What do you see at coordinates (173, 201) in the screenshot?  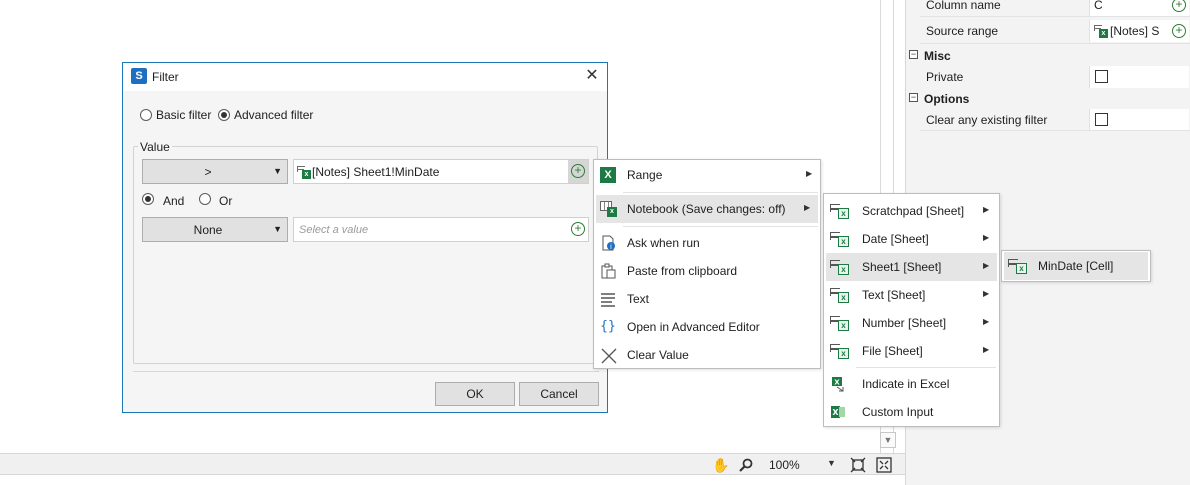 I see `and-label: And` at bounding box center [173, 201].